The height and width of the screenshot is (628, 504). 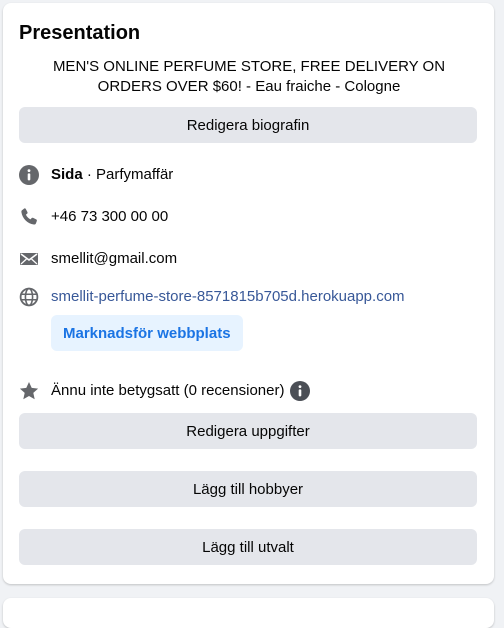 What do you see at coordinates (29, 259) in the screenshot?
I see `envelope-icon` at bounding box center [29, 259].